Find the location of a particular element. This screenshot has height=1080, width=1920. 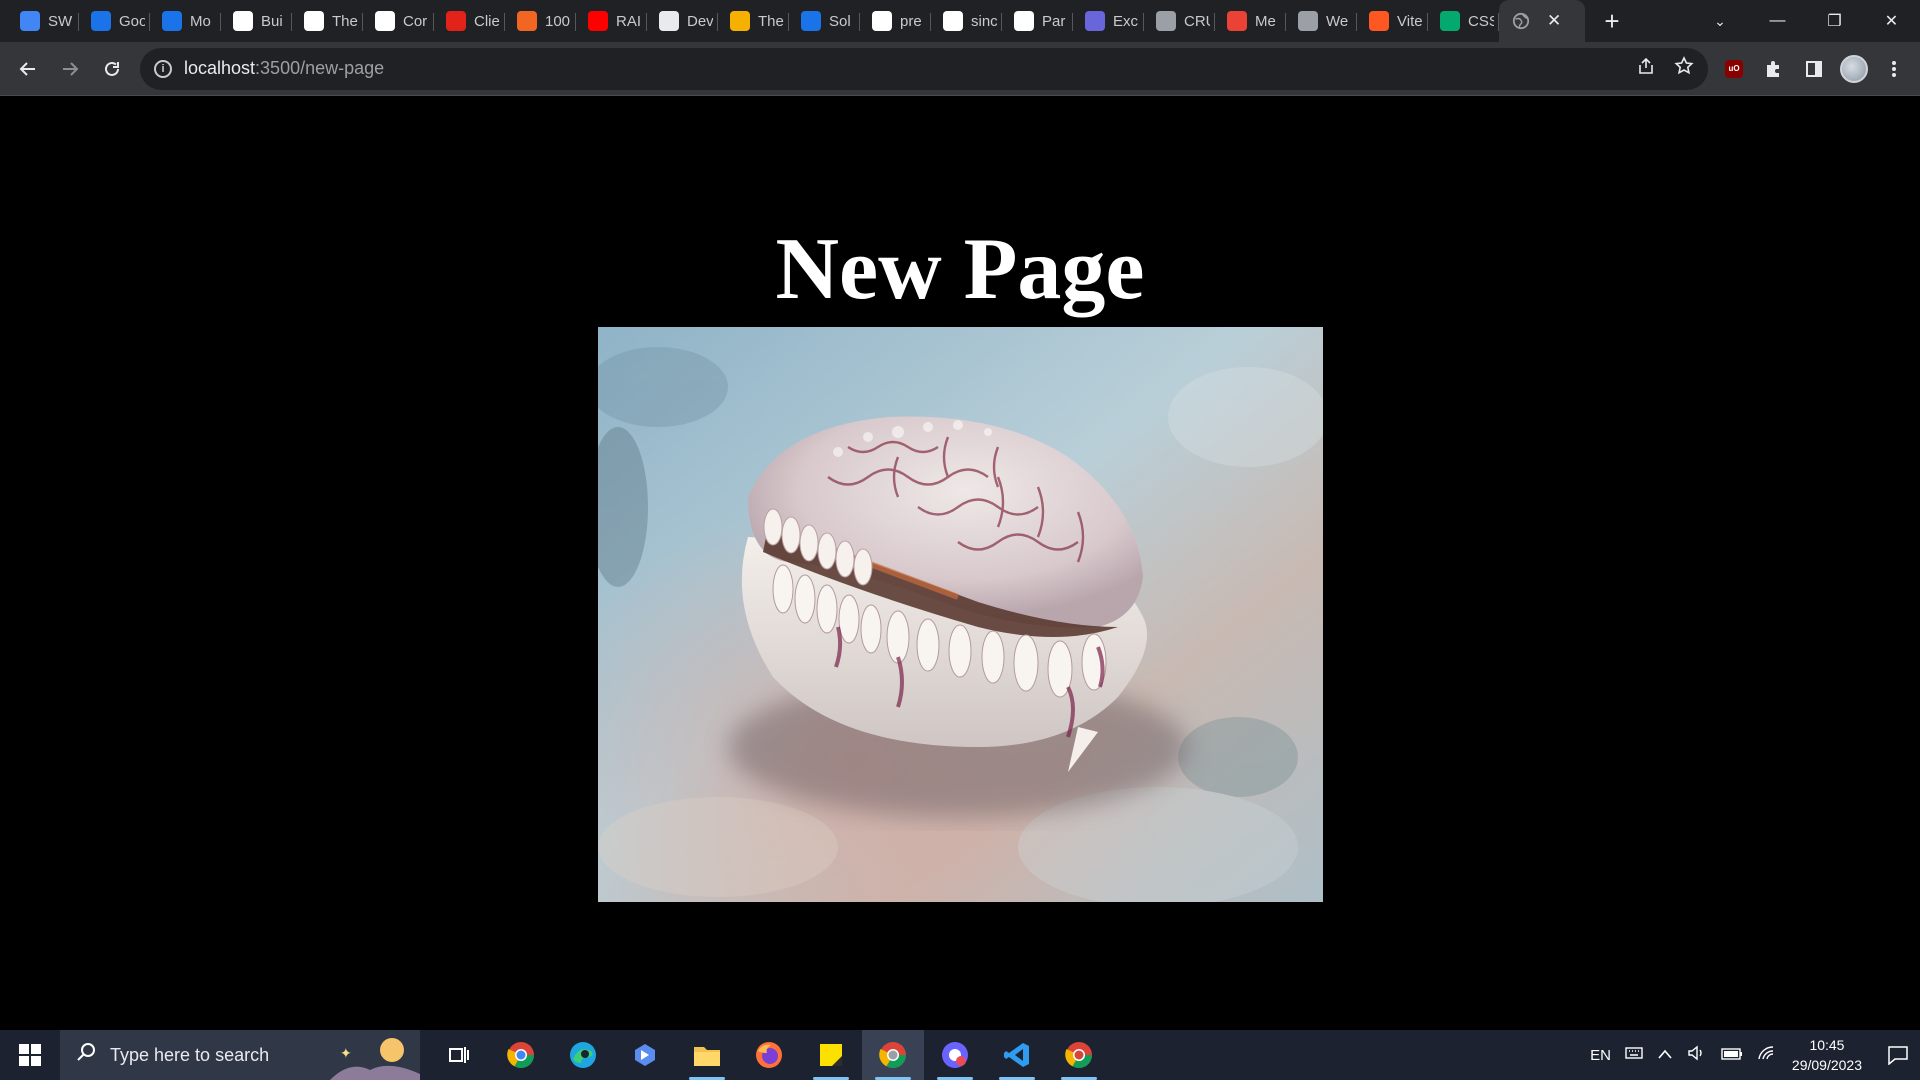

tab-17: Me is located at coordinates (1250, 21).